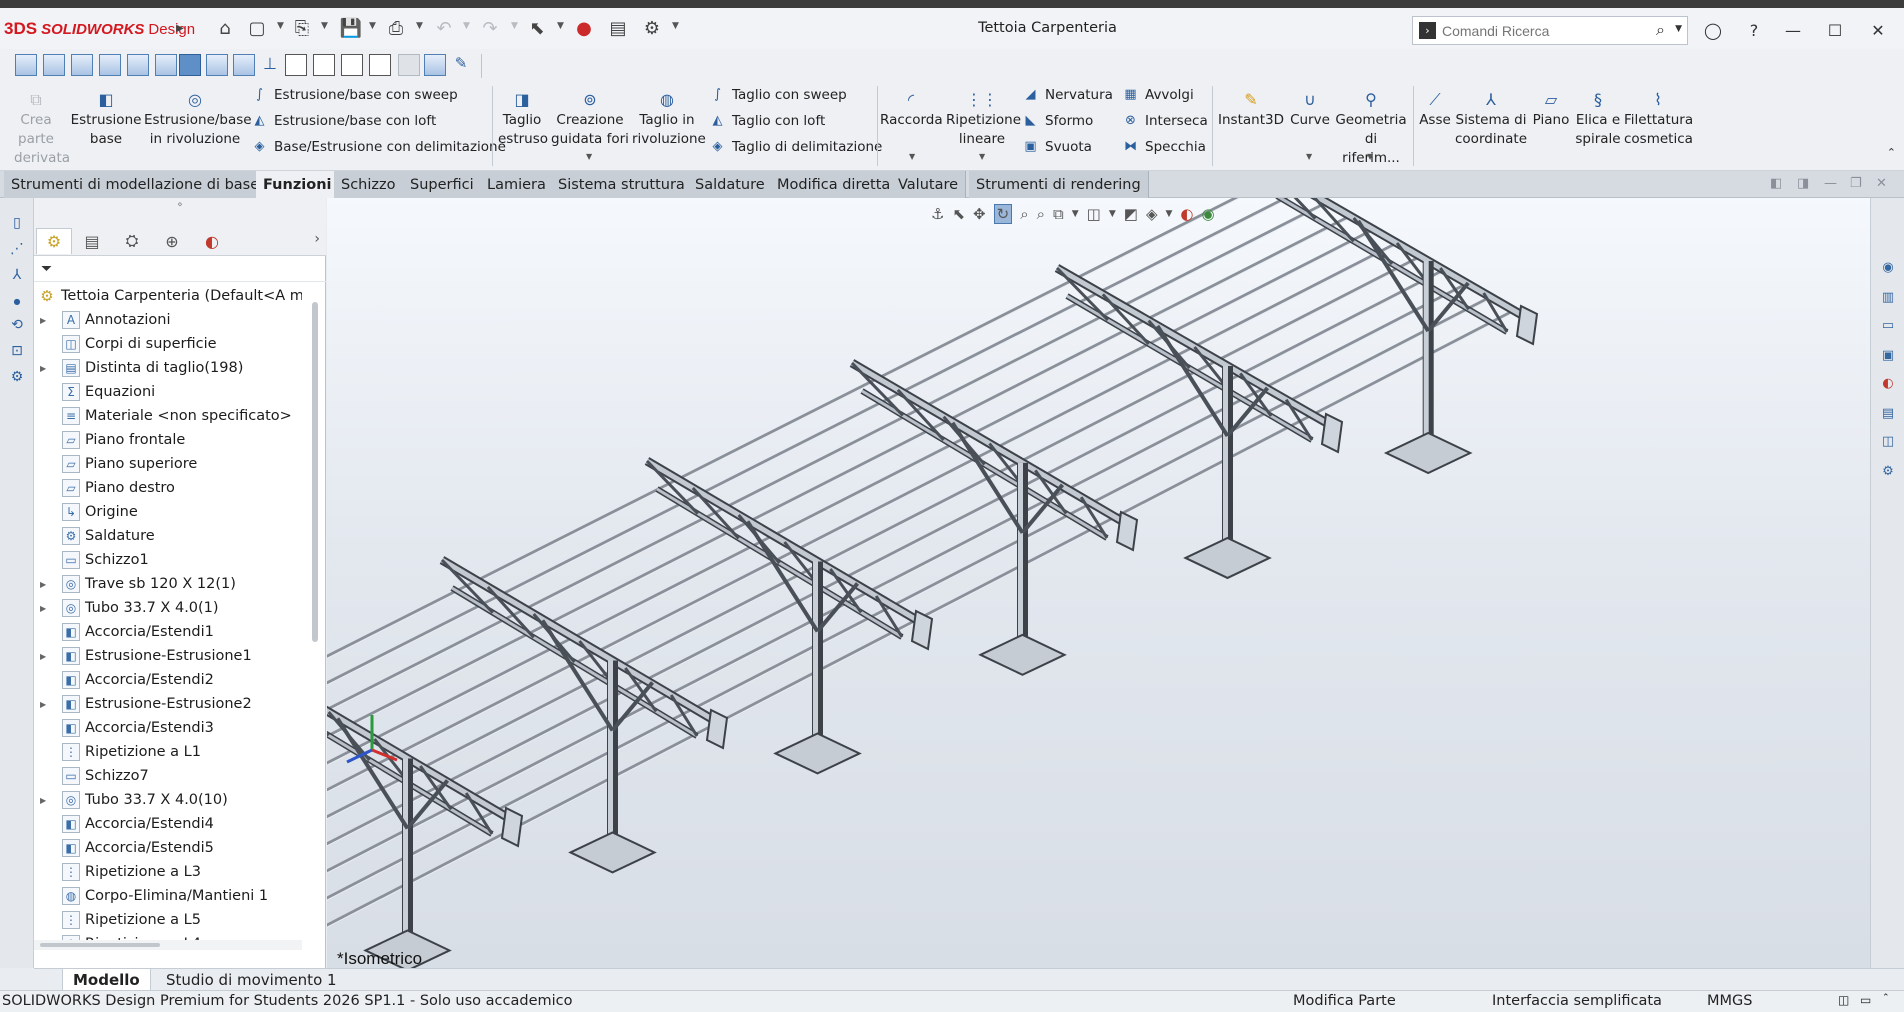 The width and height of the screenshot is (1904, 1012). What do you see at coordinates (982, 156) in the screenshot?
I see `pattern-dropdown-icon: ▼` at bounding box center [982, 156].